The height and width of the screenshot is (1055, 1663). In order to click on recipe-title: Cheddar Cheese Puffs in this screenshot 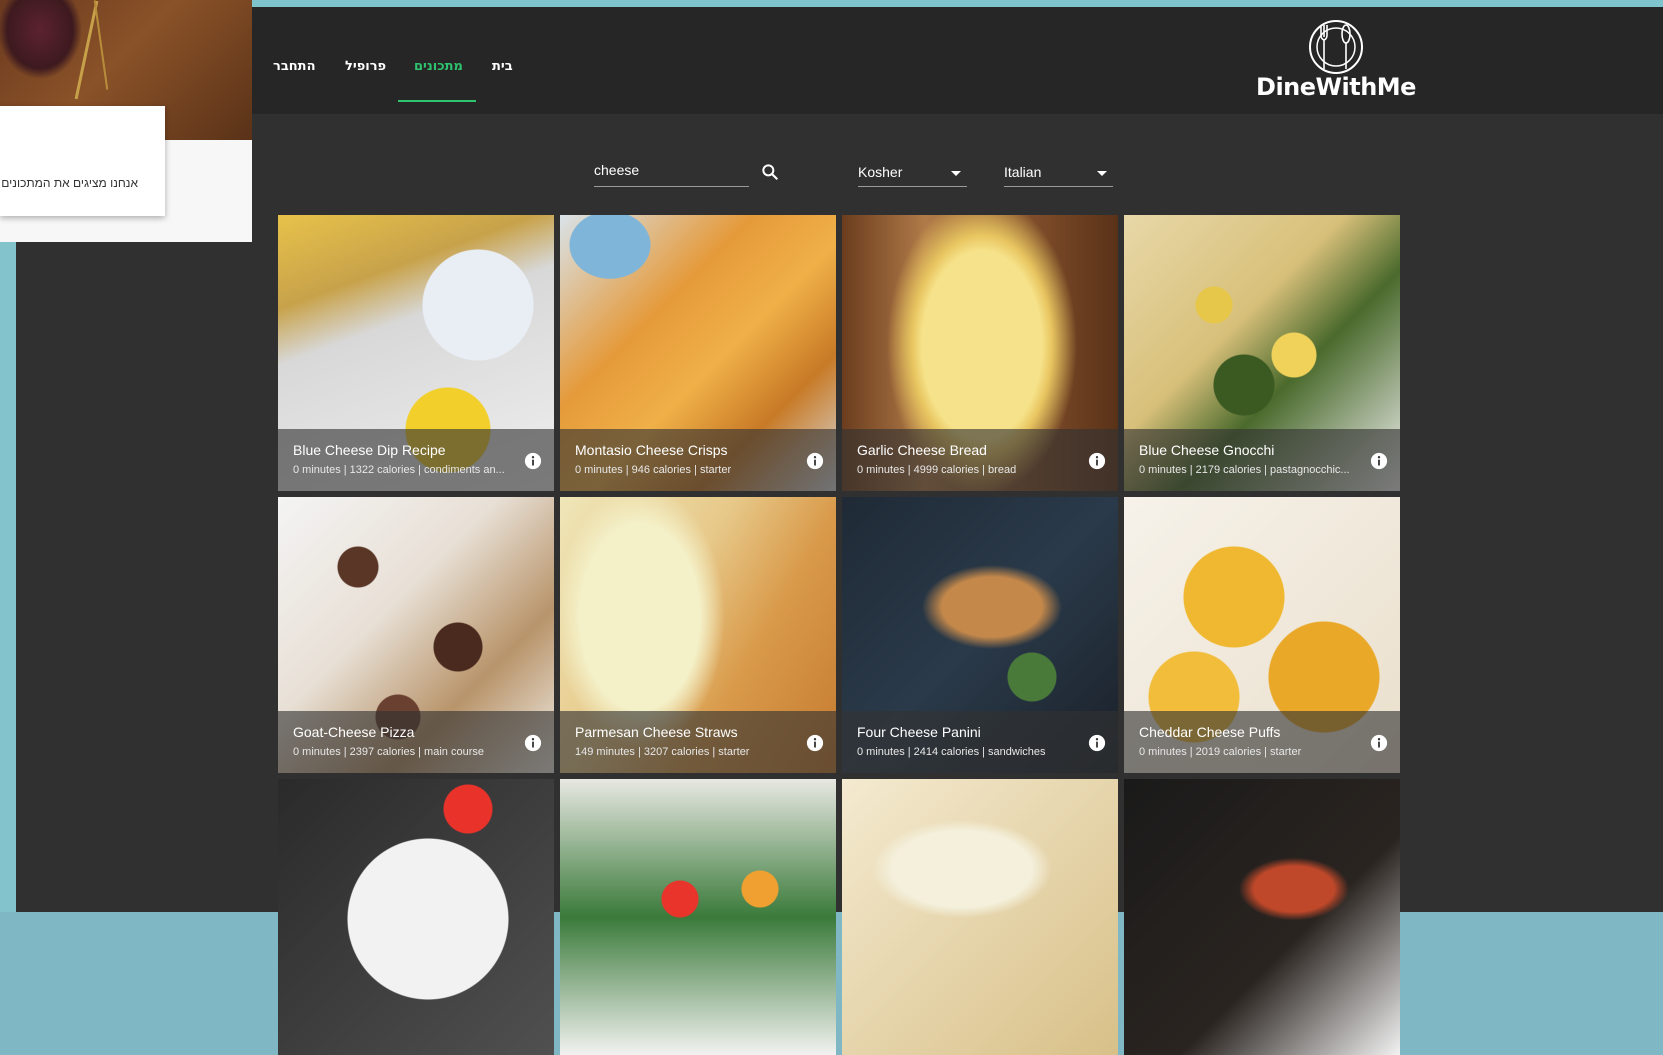, I will do `click(1210, 732)`.